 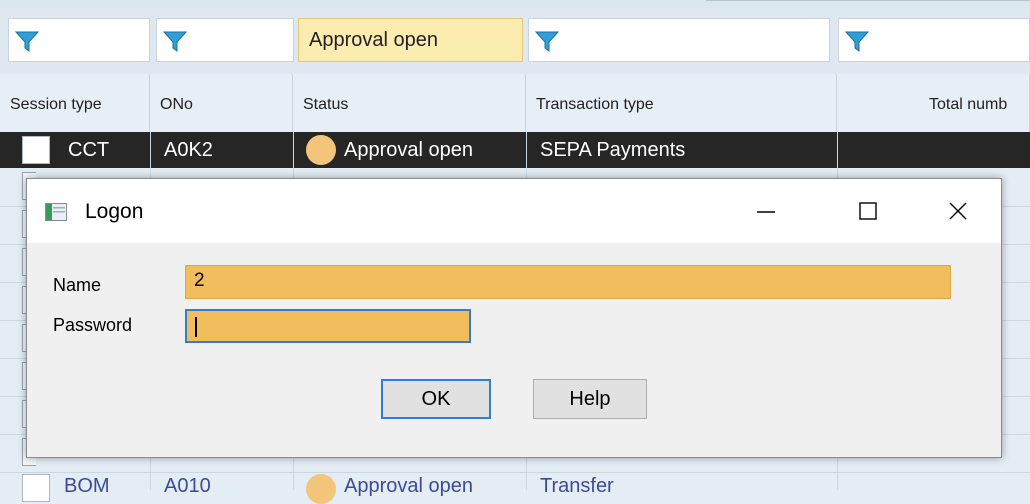 I want to click on ok-button: OK, so click(x=436, y=399).